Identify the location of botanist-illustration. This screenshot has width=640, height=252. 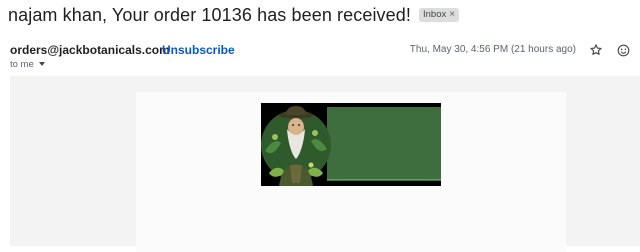
(296, 146).